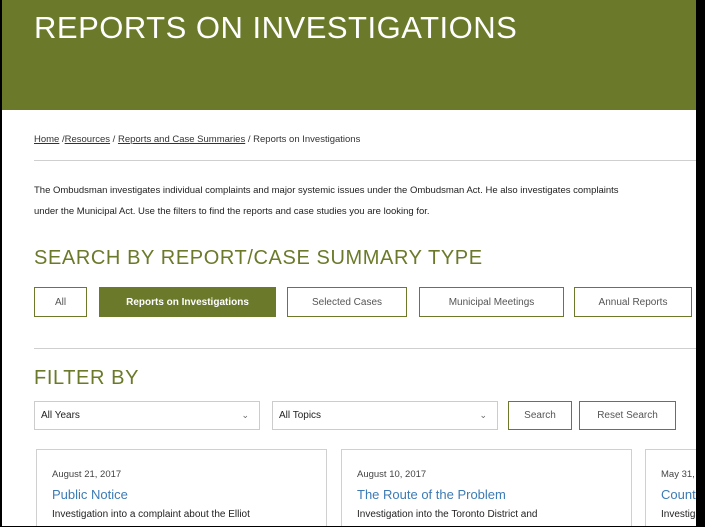 The height and width of the screenshot is (527, 705). Describe the element at coordinates (300, 415) in the screenshot. I see `topic-select-value: All Topics` at that location.